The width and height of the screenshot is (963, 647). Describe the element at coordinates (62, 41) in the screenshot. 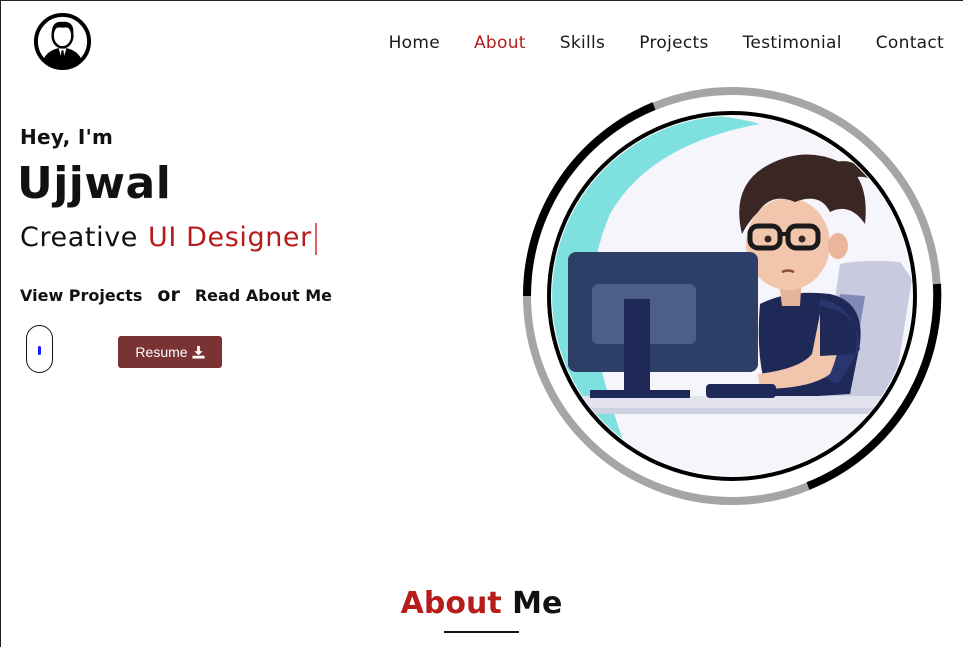

I see `user-avatar-icon` at that location.